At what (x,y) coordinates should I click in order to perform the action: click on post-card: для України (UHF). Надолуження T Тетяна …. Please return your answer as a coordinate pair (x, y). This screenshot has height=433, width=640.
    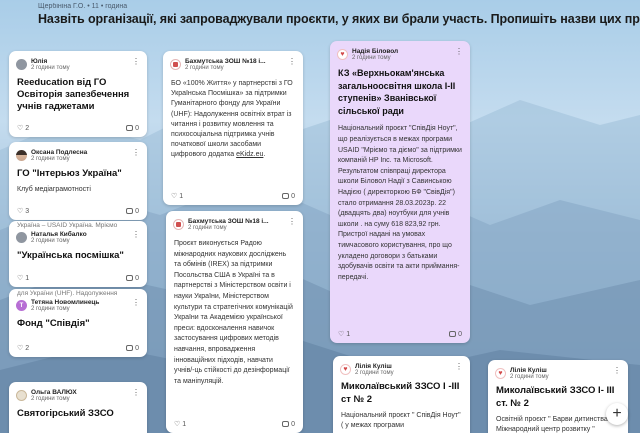
    Looking at the image, I should click on (78, 323).